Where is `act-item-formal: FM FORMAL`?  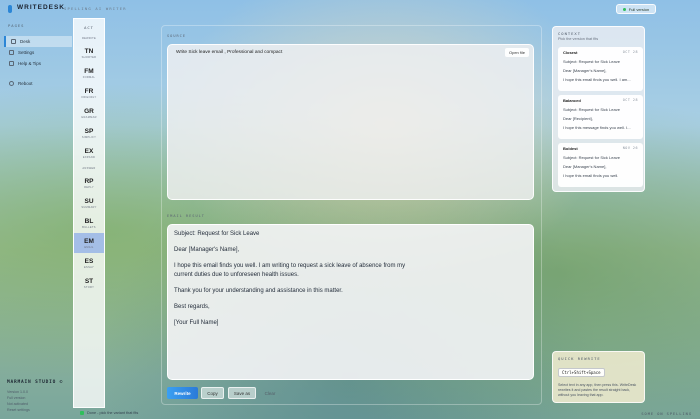
act-item-formal: FM FORMAL is located at coordinates (89, 73).